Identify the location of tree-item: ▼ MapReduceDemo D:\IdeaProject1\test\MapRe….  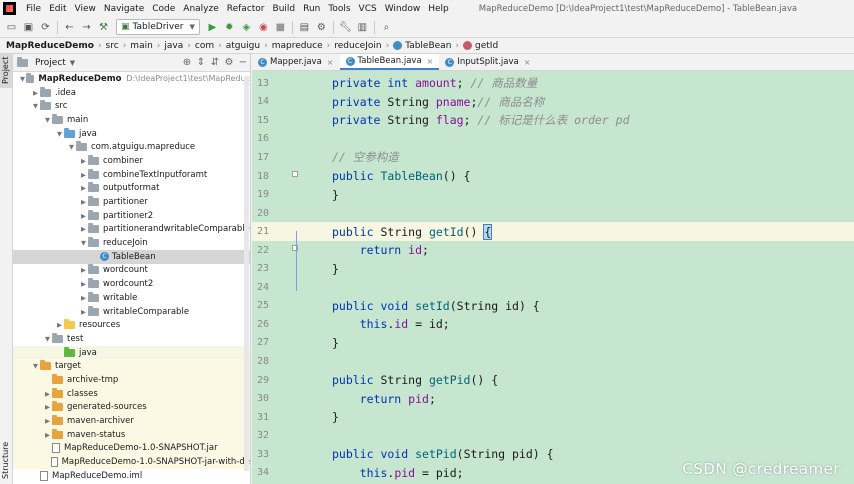
(131, 79).